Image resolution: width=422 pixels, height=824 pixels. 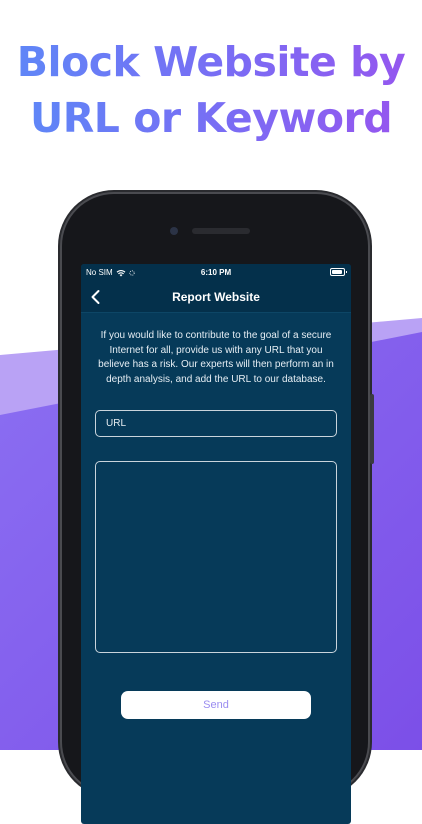 What do you see at coordinates (216, 557) in the screenshot?
I see `message-textarea` at bounding box center [216, 557].